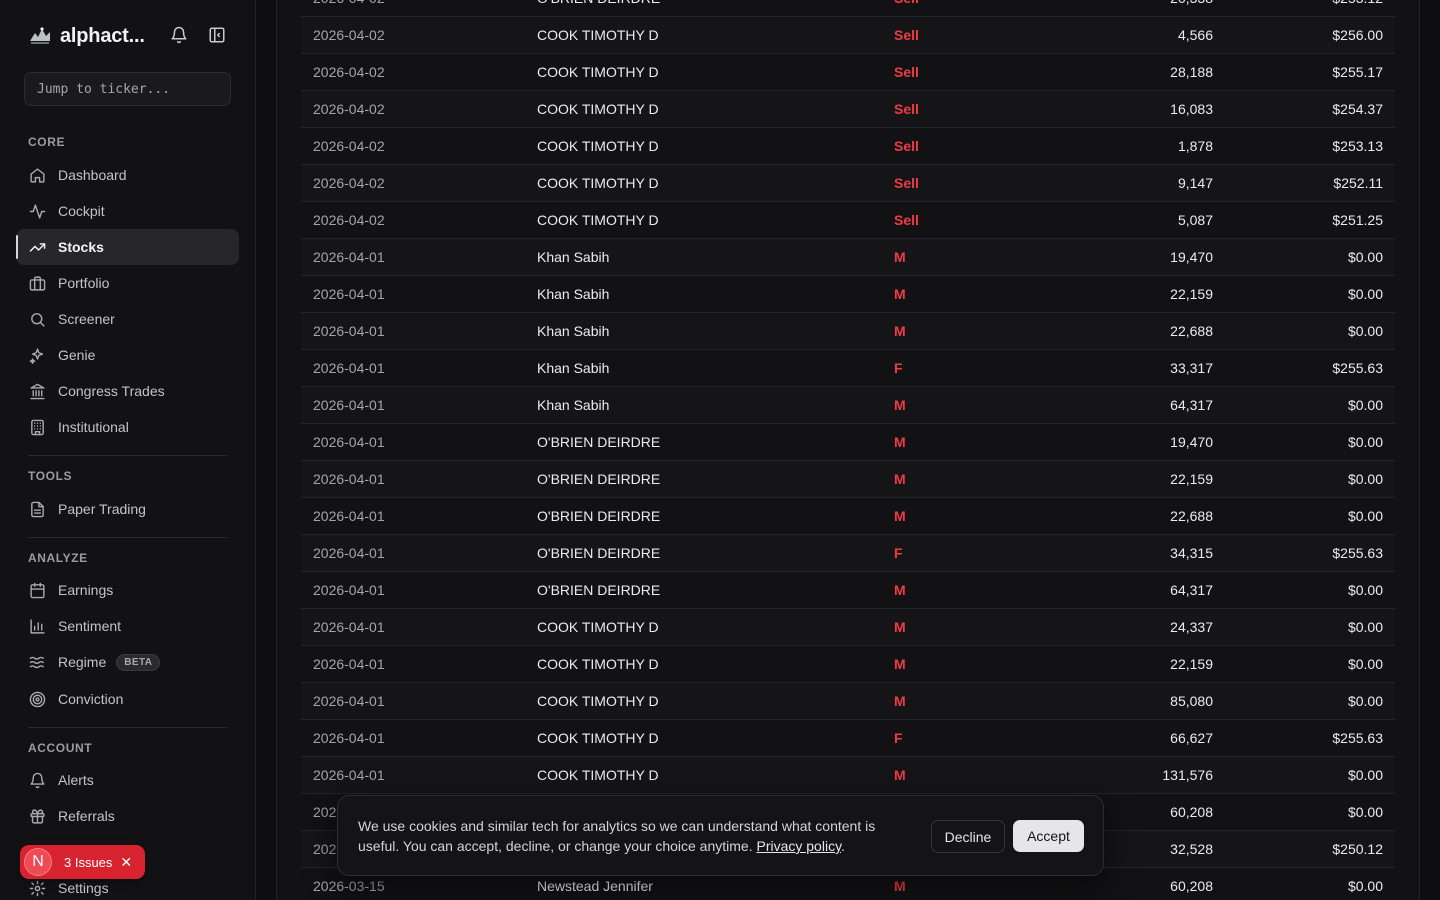  I want to click on briefcase-icon, so click(37, 283).